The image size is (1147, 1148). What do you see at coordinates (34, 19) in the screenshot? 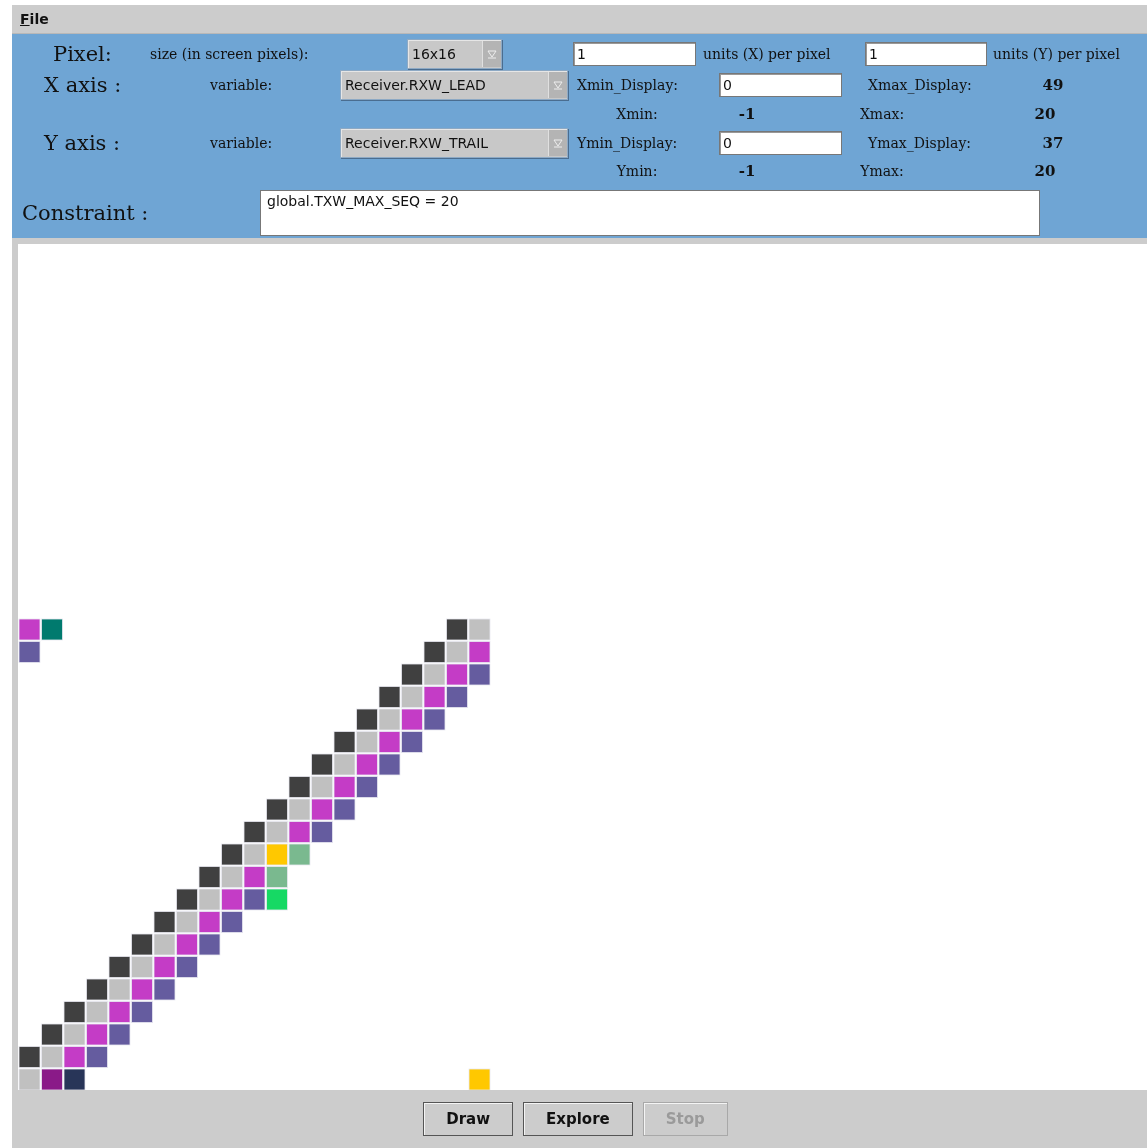
I see `menu-item: File` at bounding box center [34, 19].